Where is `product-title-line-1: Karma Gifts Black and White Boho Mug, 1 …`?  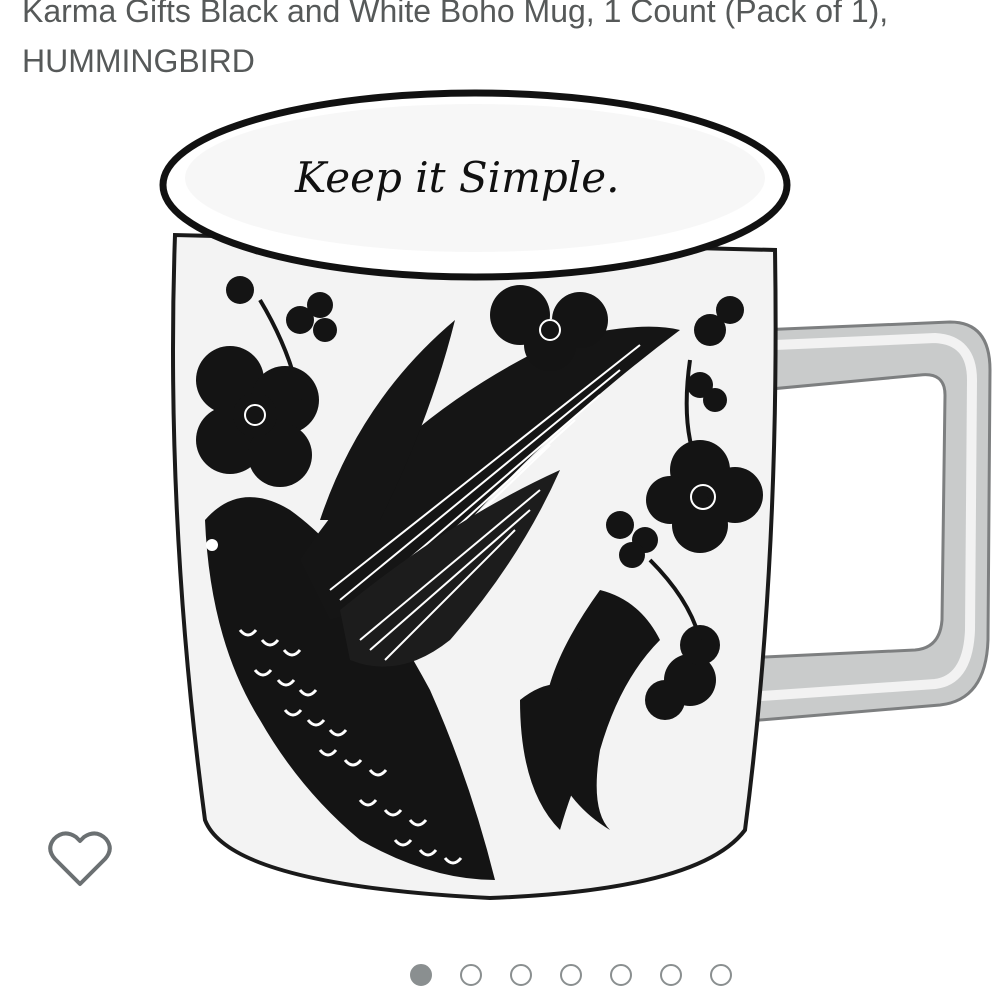
product-title-line-1: Karma Gifts Black and White Boho Mug, 1 … is located at coordinates (455, 14).